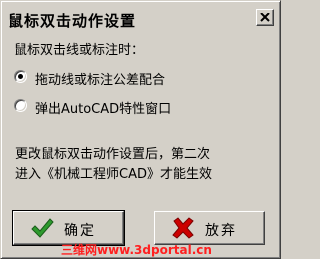  I want to click on close-icon, so click(265, 17).